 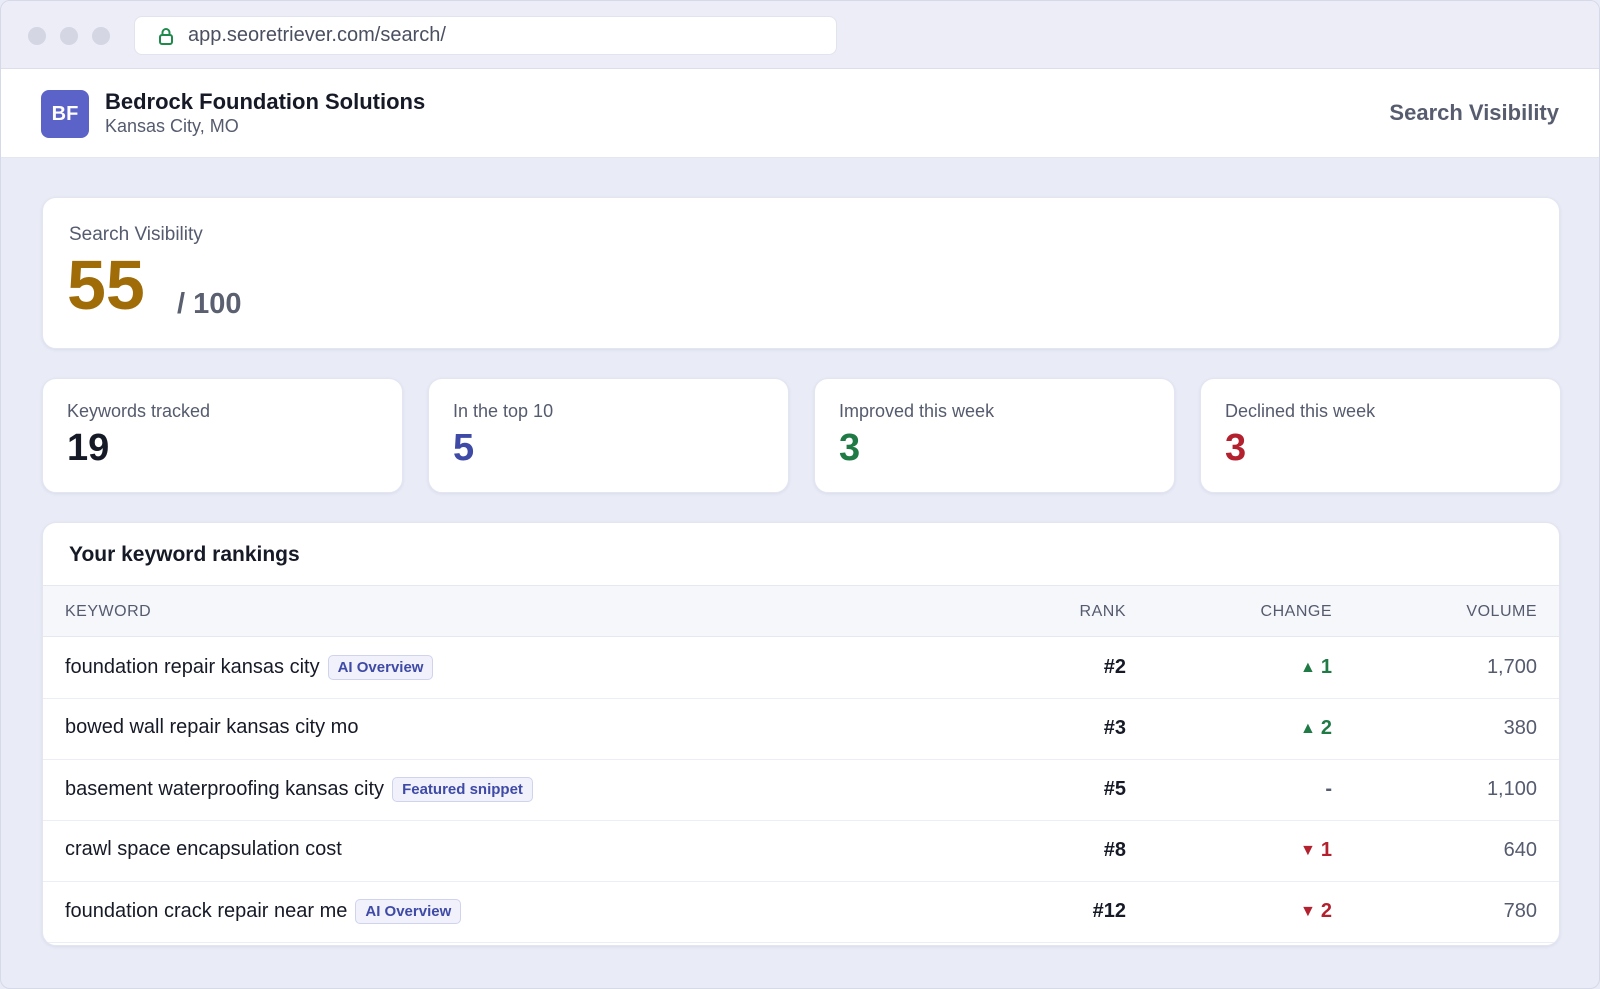 I want to click on change-value: -, so click(x=1328, y=789).